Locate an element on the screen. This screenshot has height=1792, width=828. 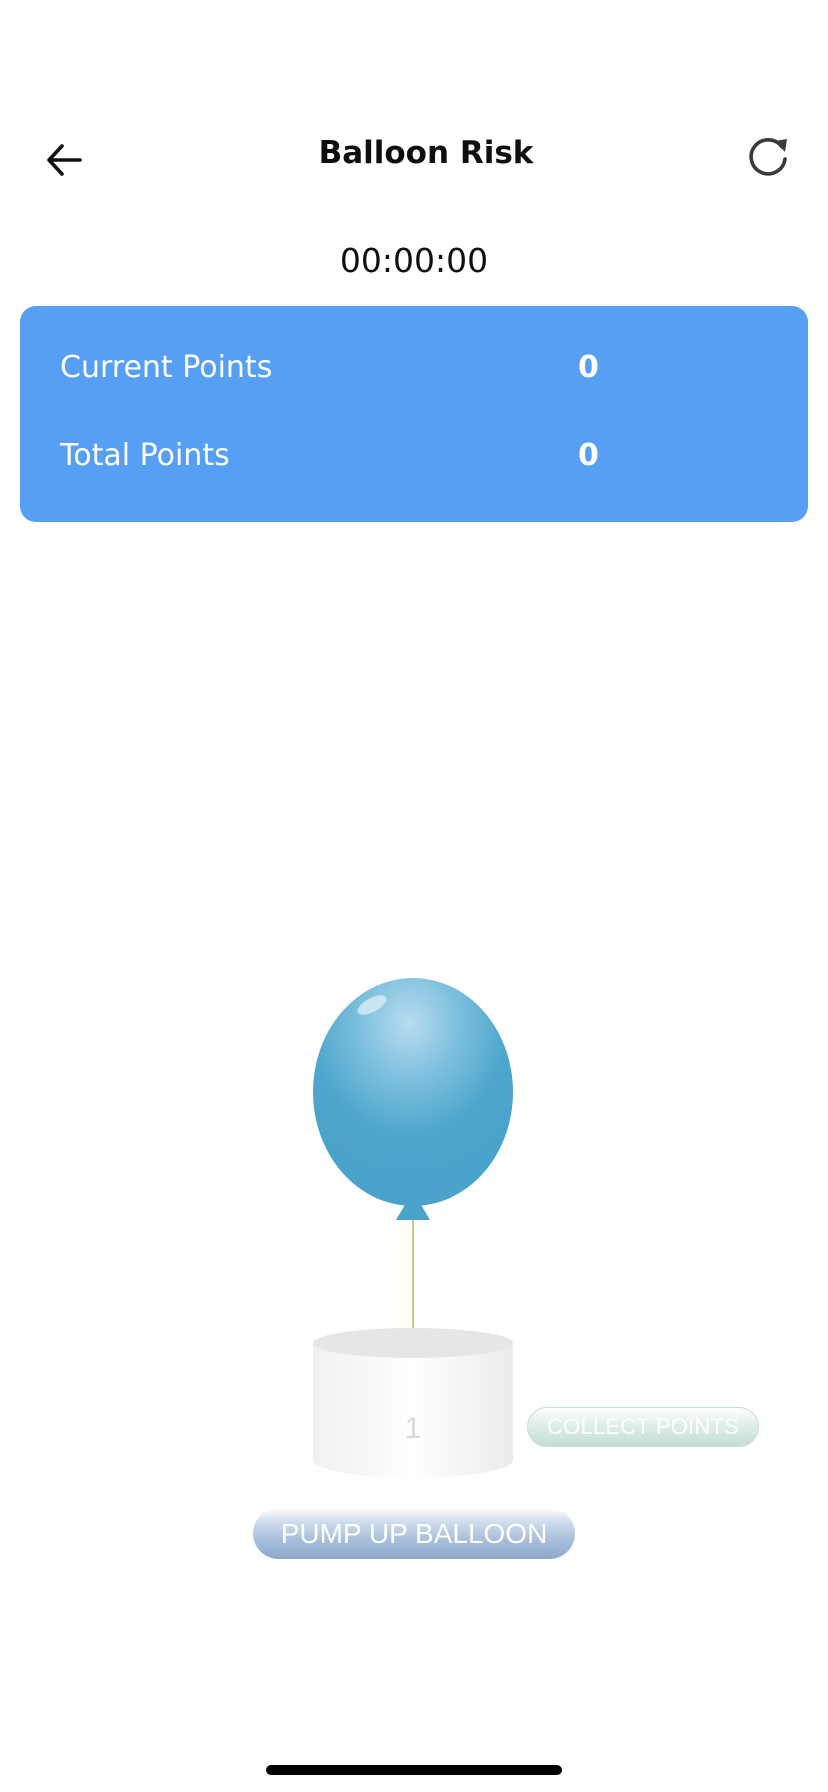
pump-count: 1 is located at coordinates (413, 1428).